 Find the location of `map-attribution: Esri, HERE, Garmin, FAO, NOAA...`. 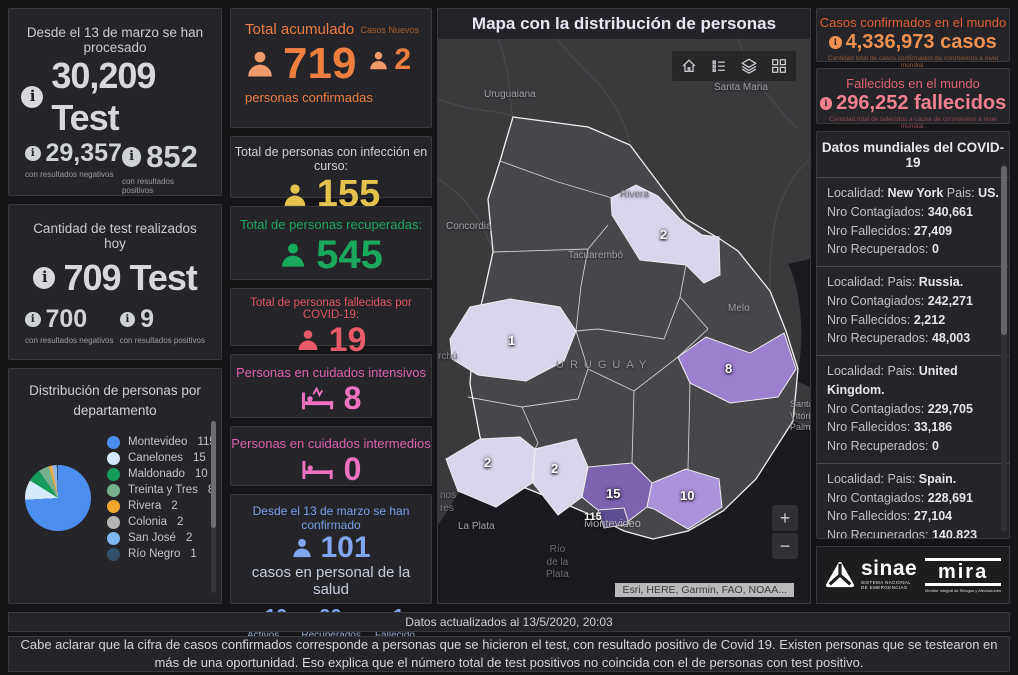

map-attribution: Esri, HERE, Garmin, FAO, NOAA... is located at coordinates (704, 590).